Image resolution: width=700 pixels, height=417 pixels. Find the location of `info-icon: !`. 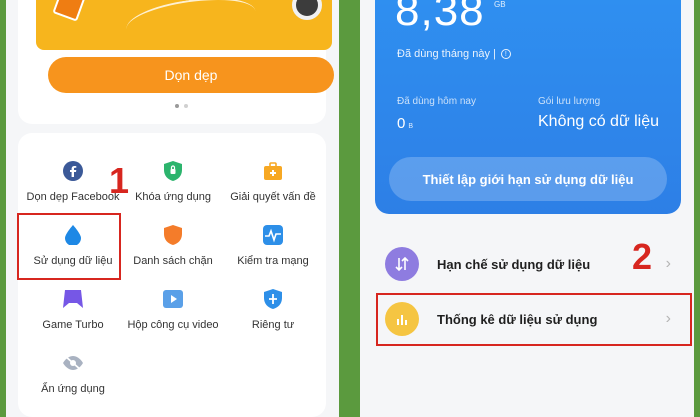

info-icon: ! is located at coordinates (505, 54).